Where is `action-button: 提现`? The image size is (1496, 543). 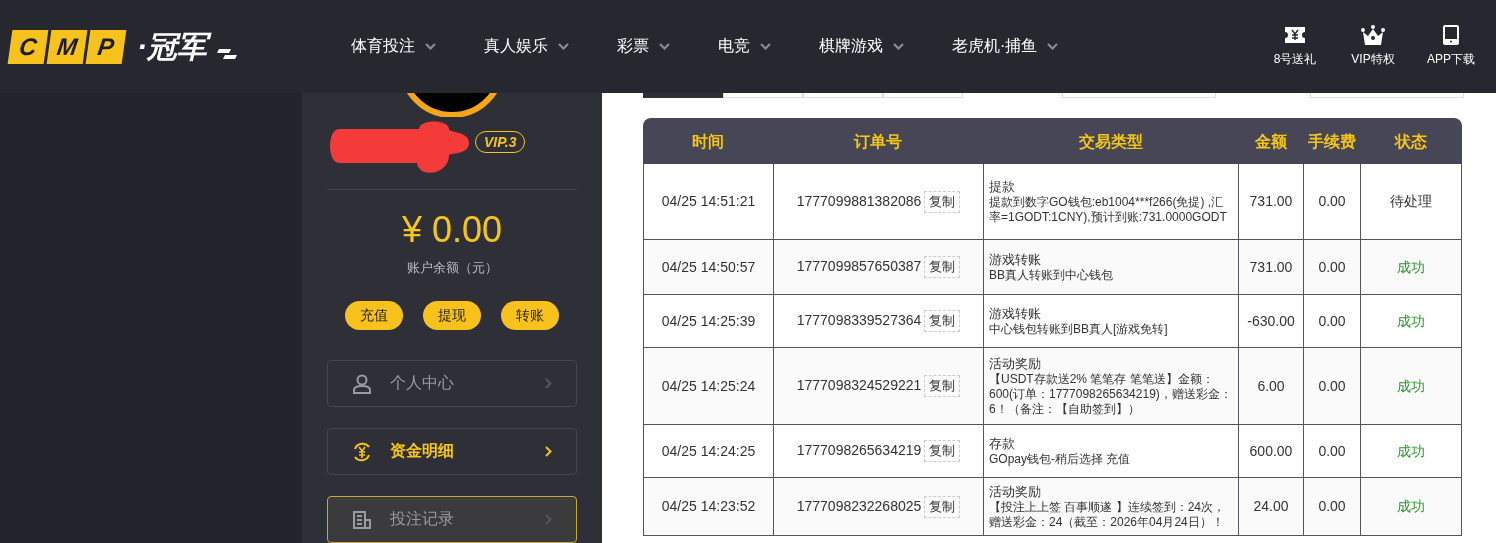
action-button: 提现 is located at coordinates (452, 315).